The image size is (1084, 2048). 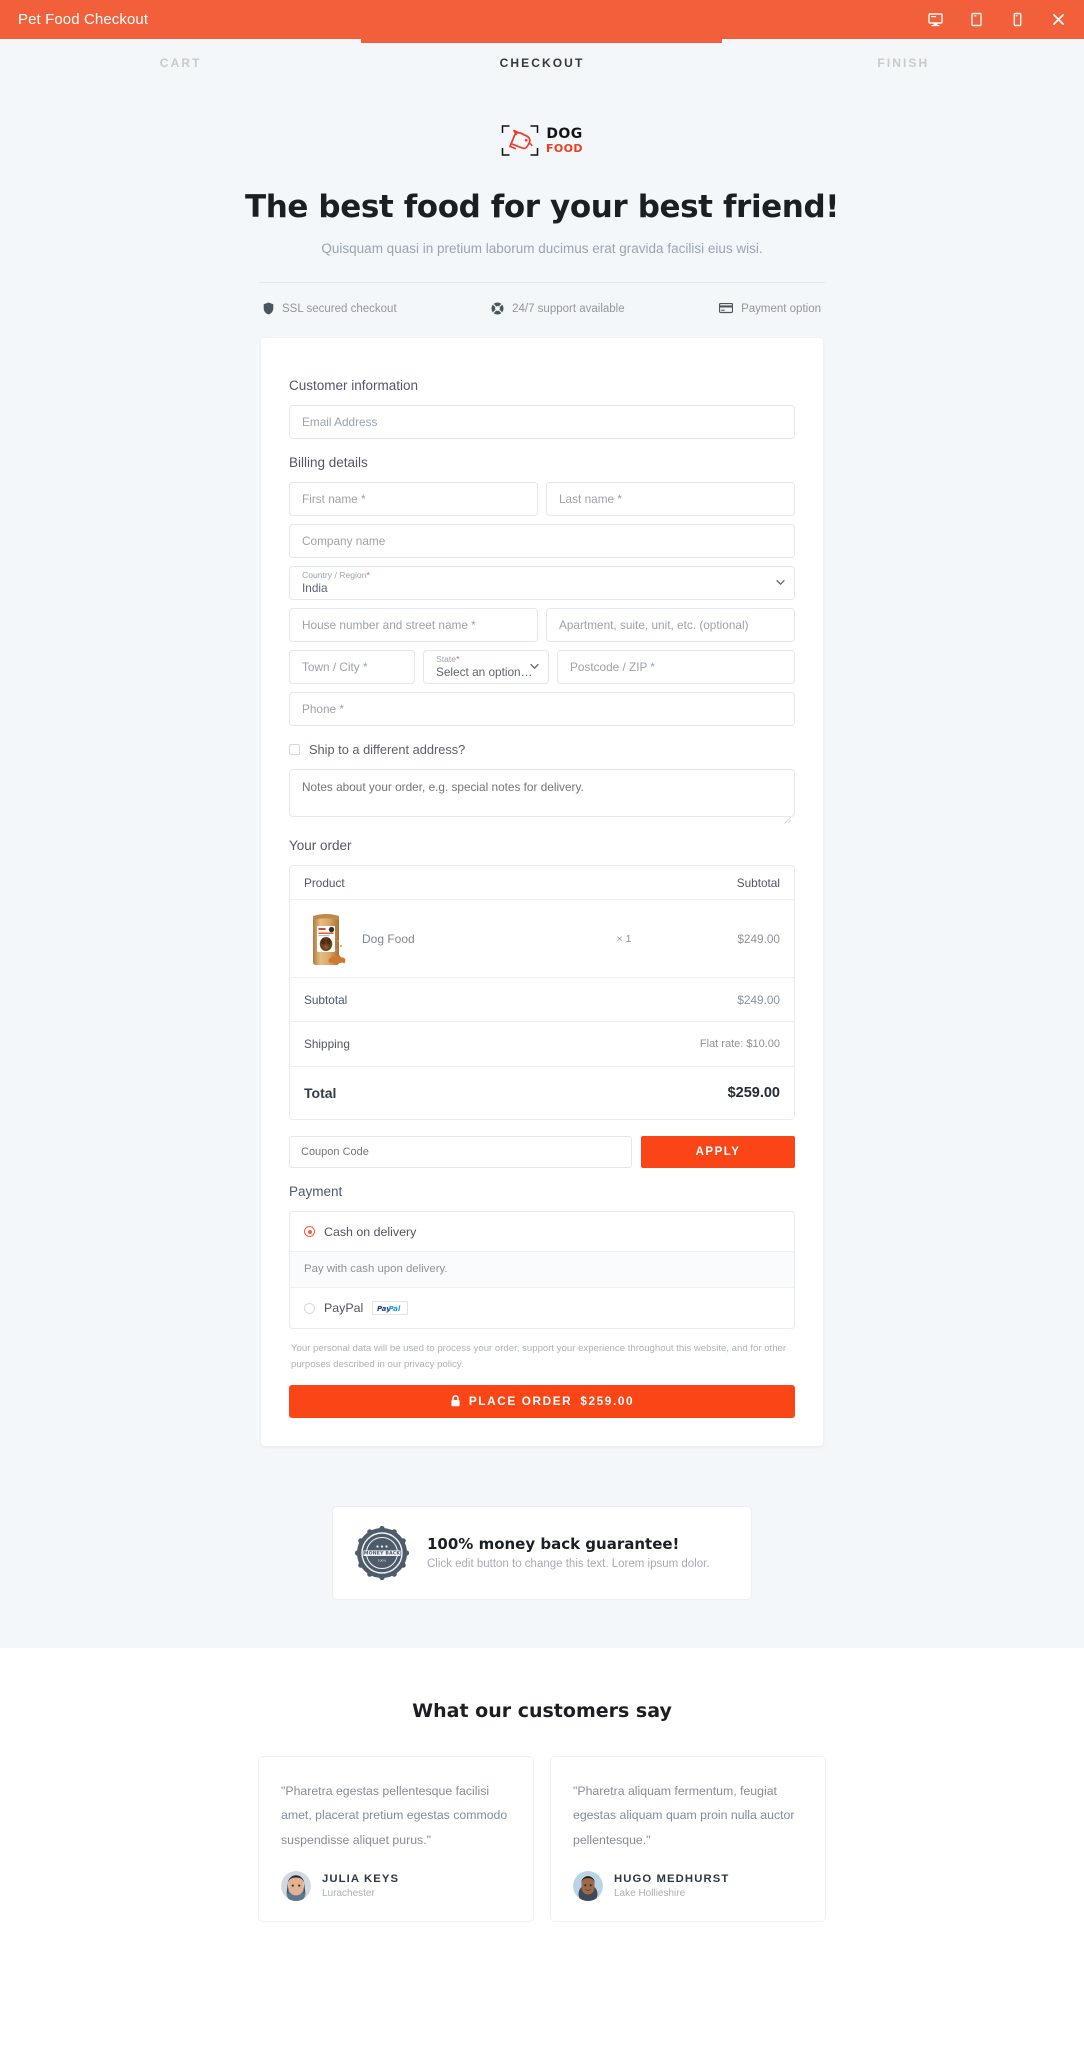 What do you see at coordinates (542, 625) in the screenshot?
I see `street-row` at bounding box center [542, 625].